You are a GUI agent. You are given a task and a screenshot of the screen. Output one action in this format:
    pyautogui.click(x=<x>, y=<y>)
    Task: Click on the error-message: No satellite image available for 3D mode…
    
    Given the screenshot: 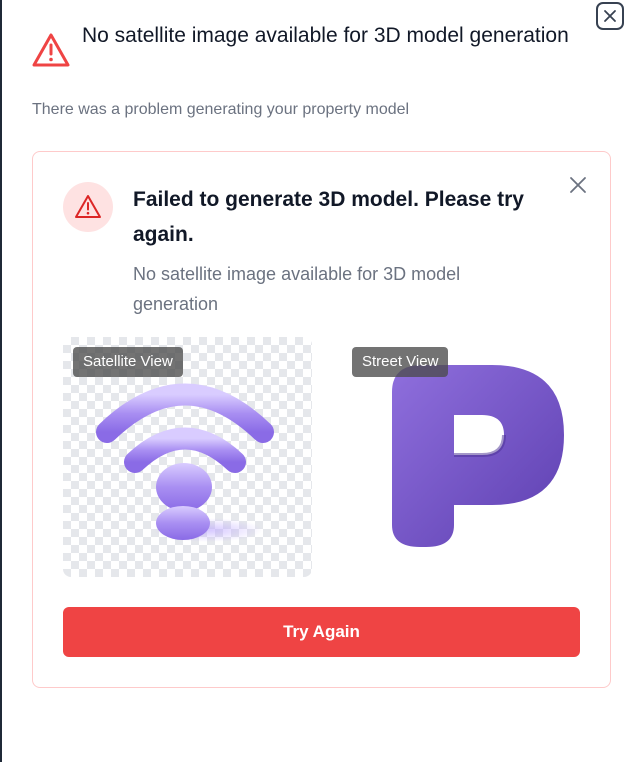 What is the action you would take?
    pyautogui.click(x=297, y=289)
    